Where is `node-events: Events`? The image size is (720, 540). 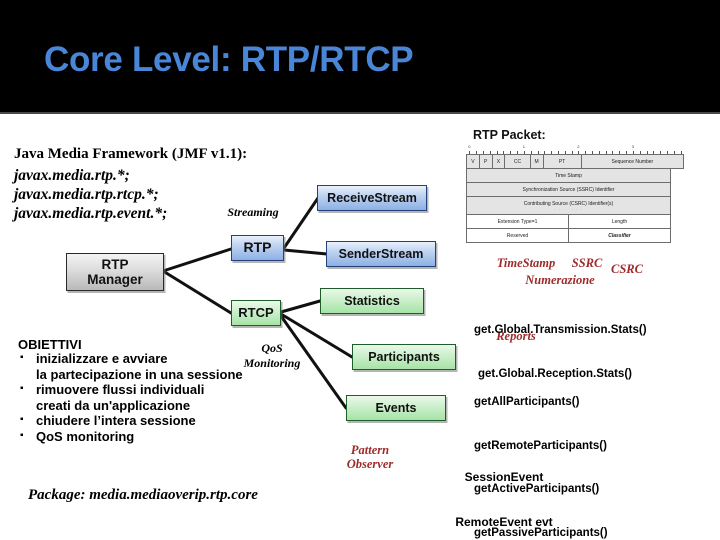 node-events: Events is located at coordinates (396, 408).